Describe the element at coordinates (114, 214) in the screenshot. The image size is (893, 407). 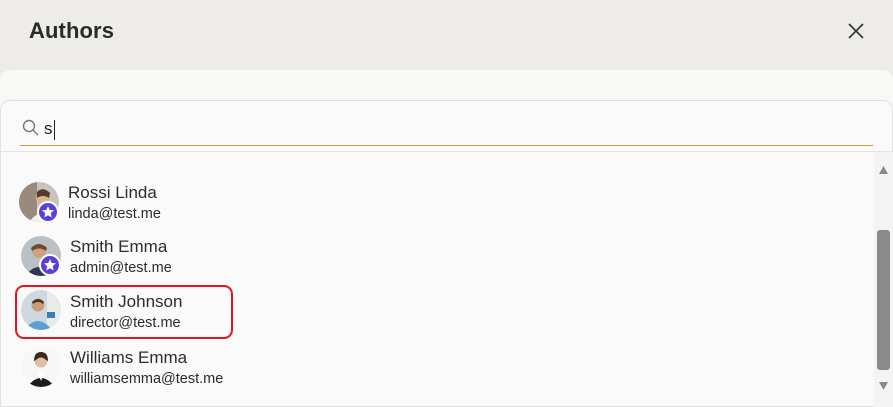
I see `author-email: linda@test.me` at that location.